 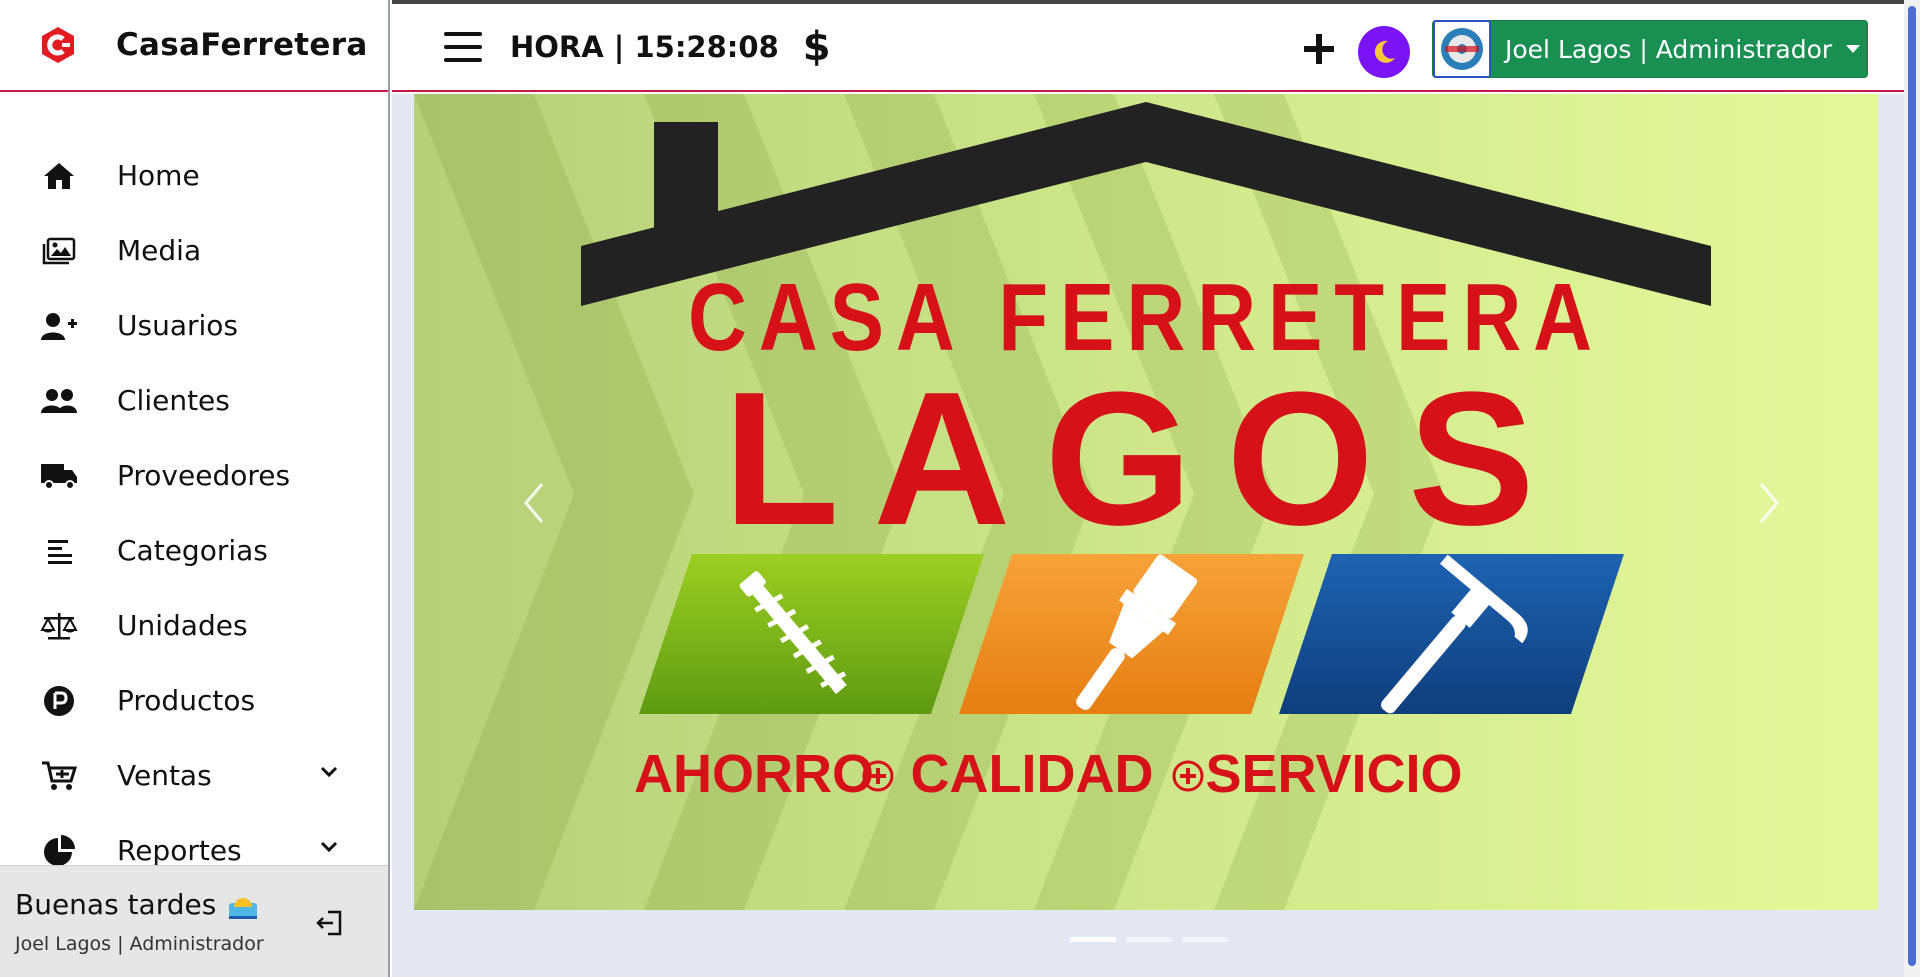 I want to click on avatar, so click(x=1462, y=49).